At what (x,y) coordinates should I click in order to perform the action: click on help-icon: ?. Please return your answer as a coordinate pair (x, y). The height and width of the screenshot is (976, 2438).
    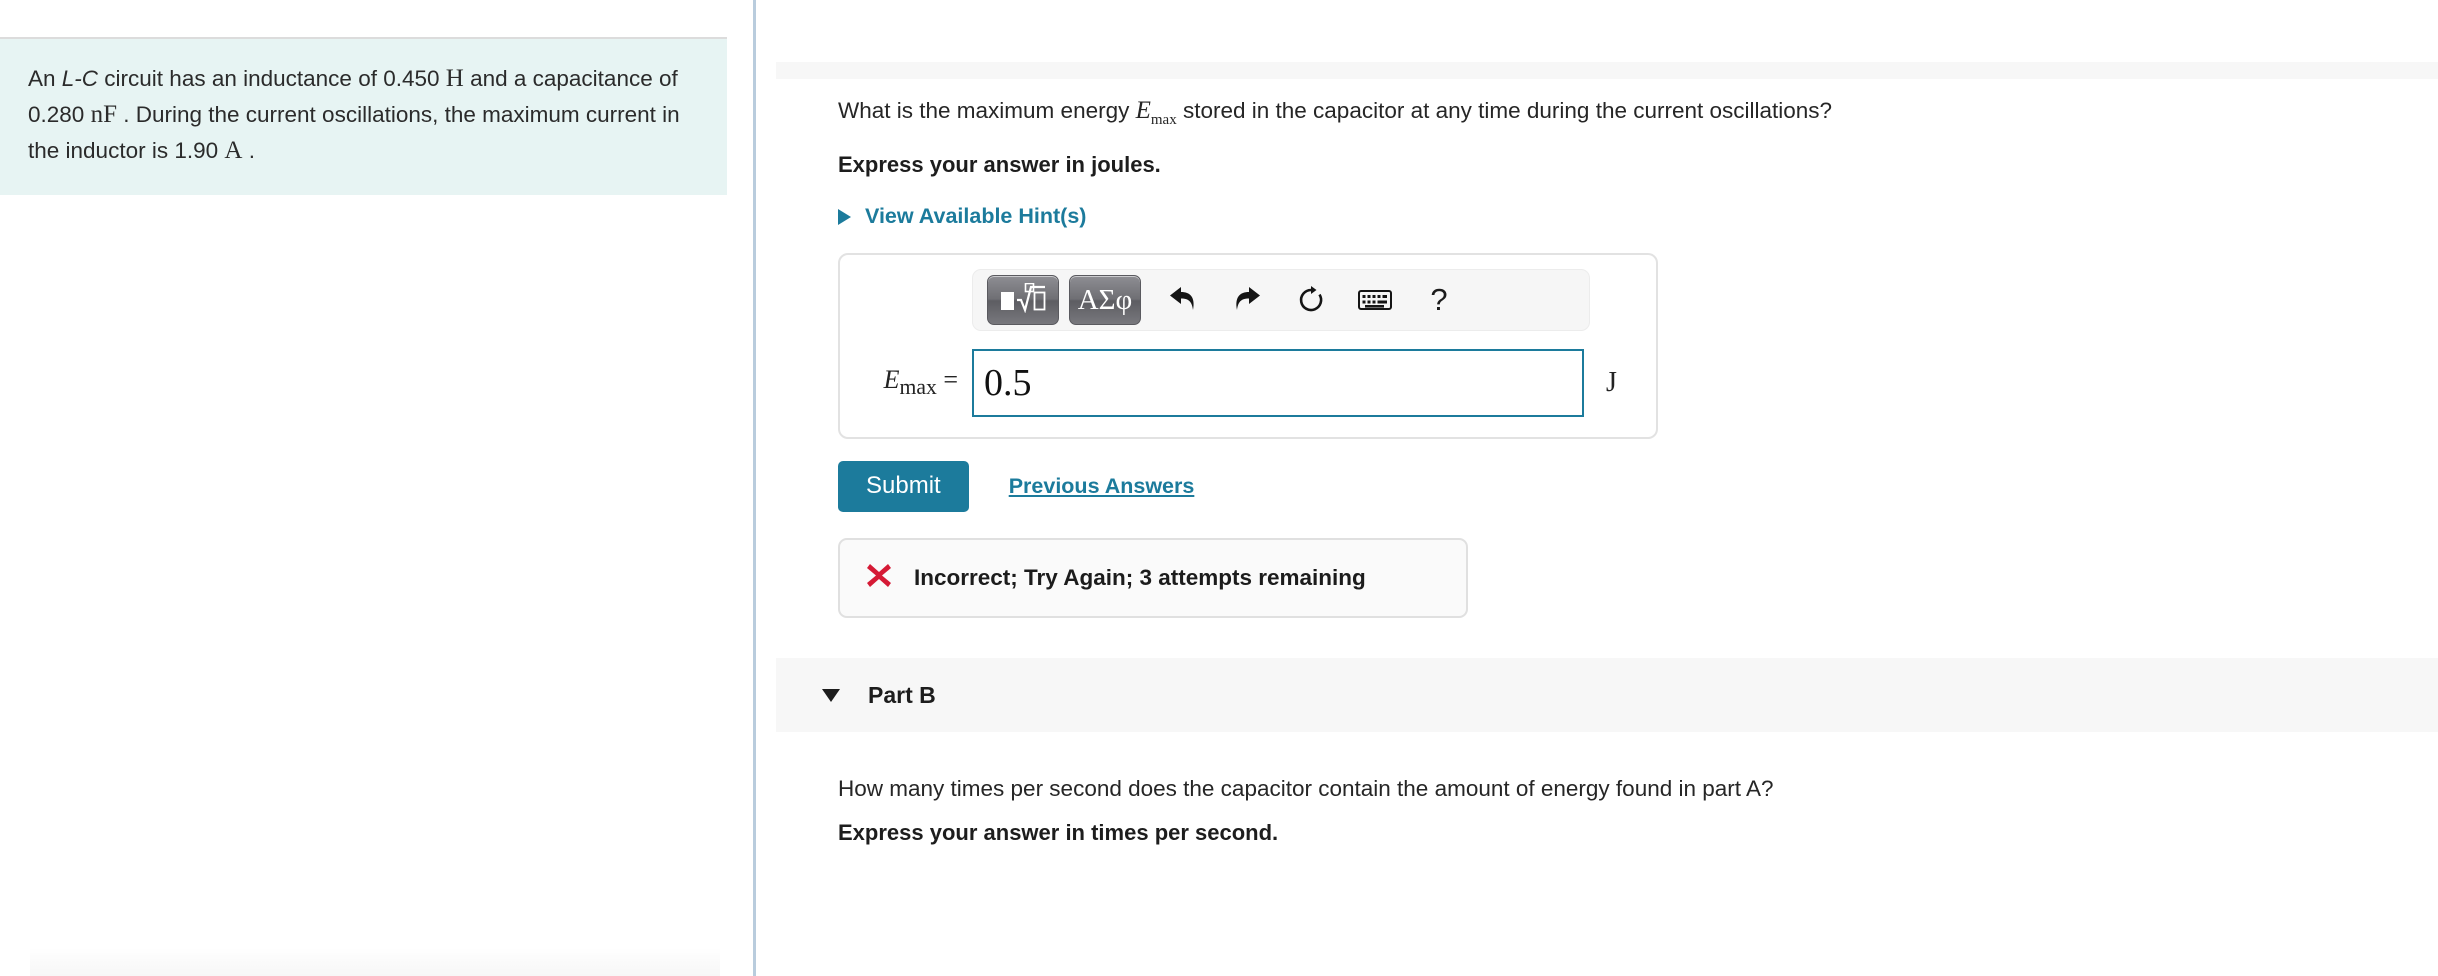
    Looking at the image, I should click on (1439, 300).